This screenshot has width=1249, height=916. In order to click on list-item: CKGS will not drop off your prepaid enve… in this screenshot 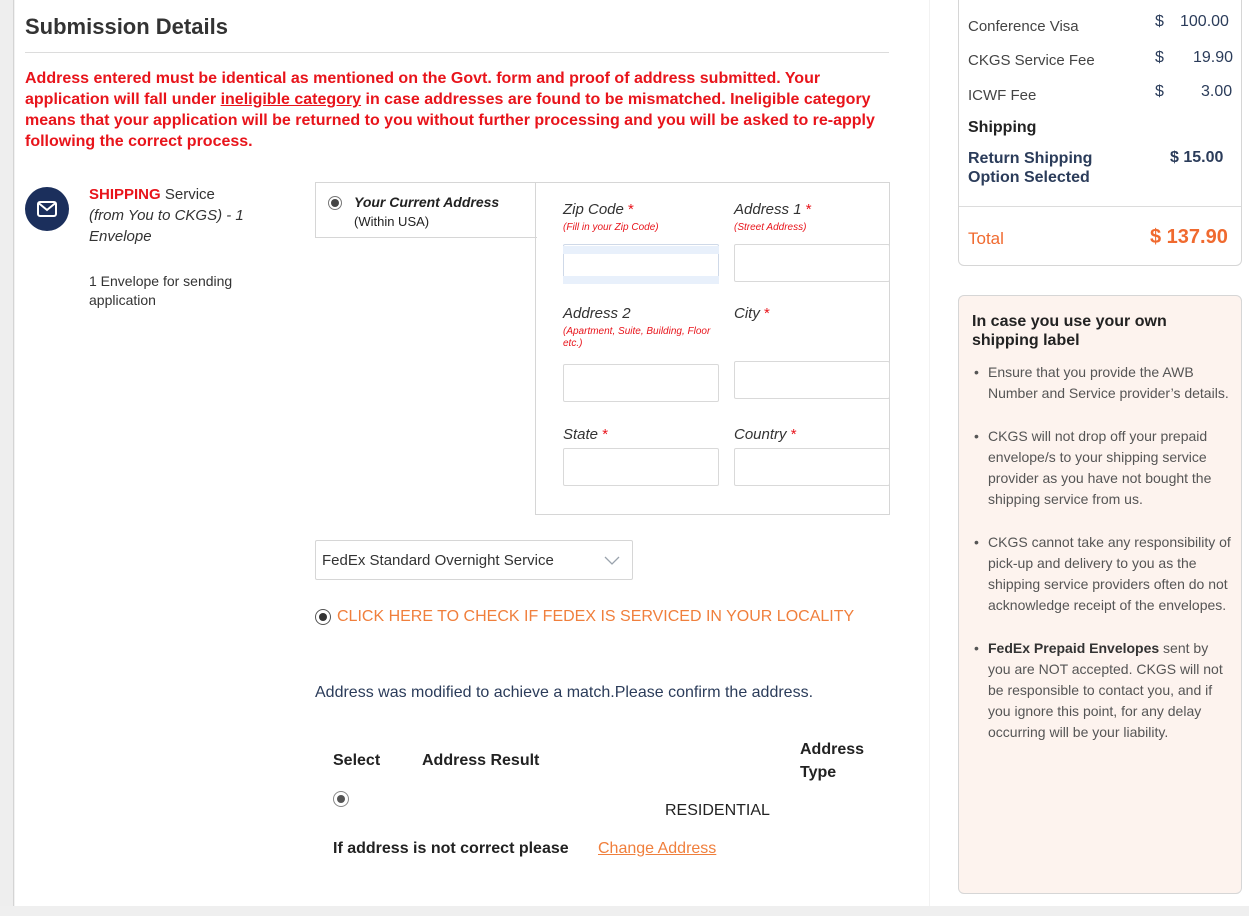, I will do `click(1103, 468)`.